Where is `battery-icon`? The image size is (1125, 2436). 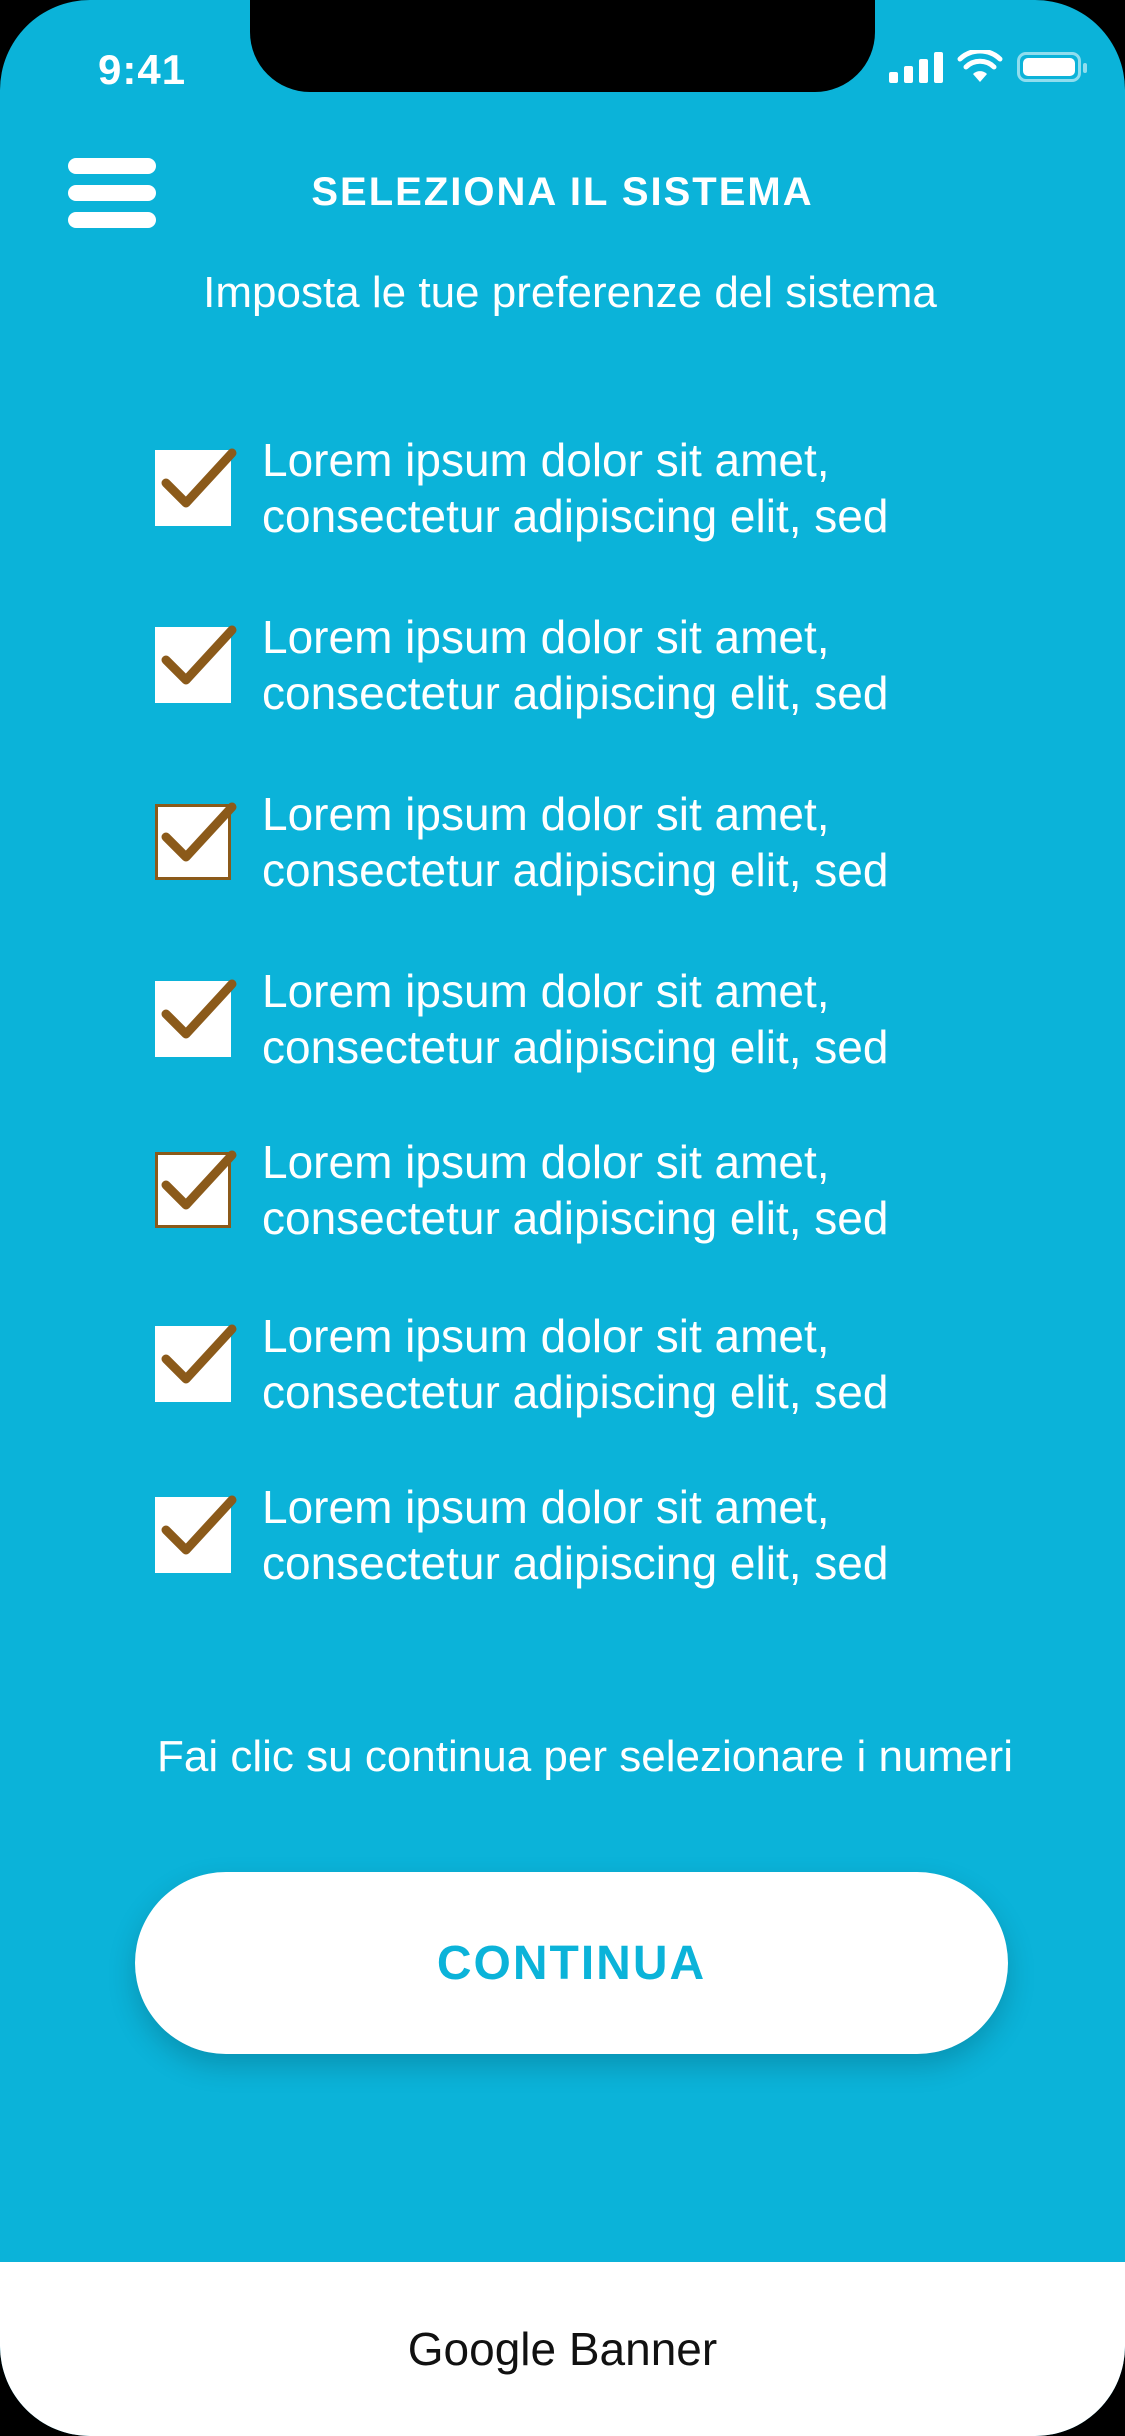
battery-icon is located at coordinates (1052, 67).